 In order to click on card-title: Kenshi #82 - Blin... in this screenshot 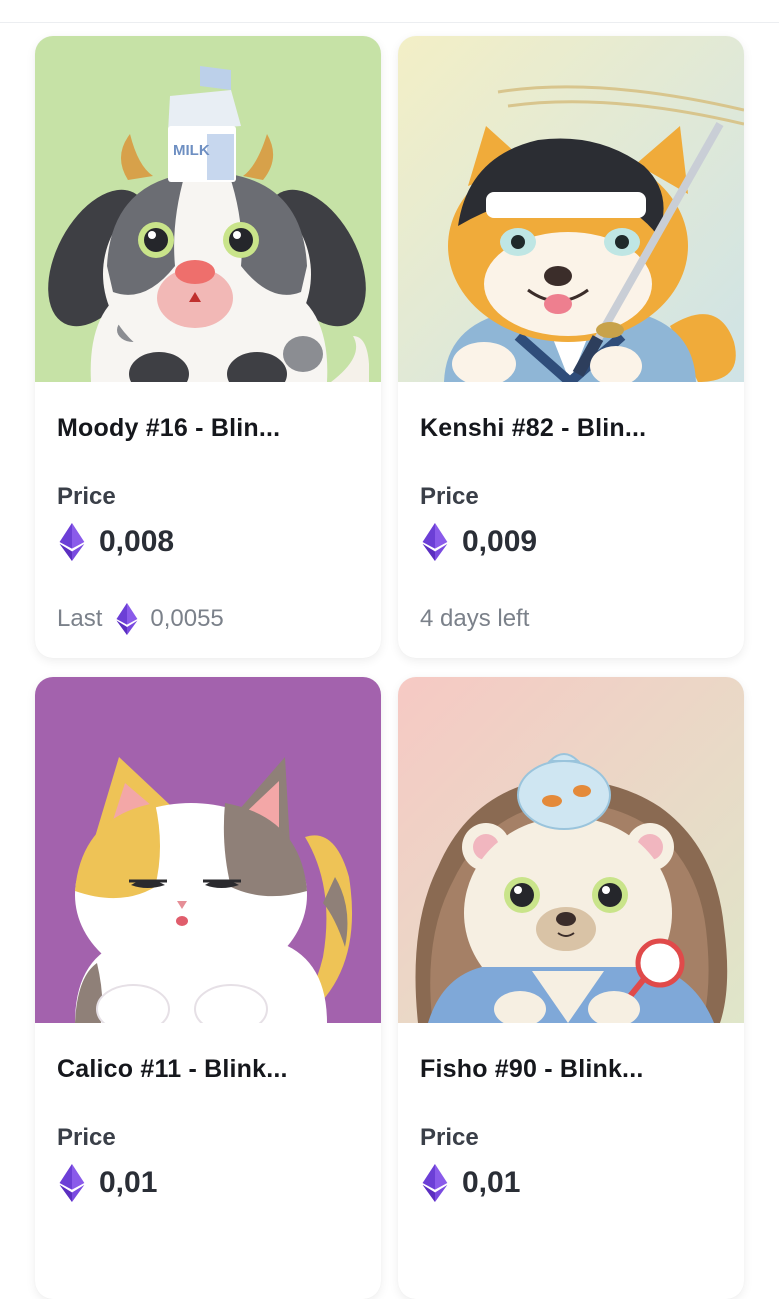, I will do `click(533, 428)`.